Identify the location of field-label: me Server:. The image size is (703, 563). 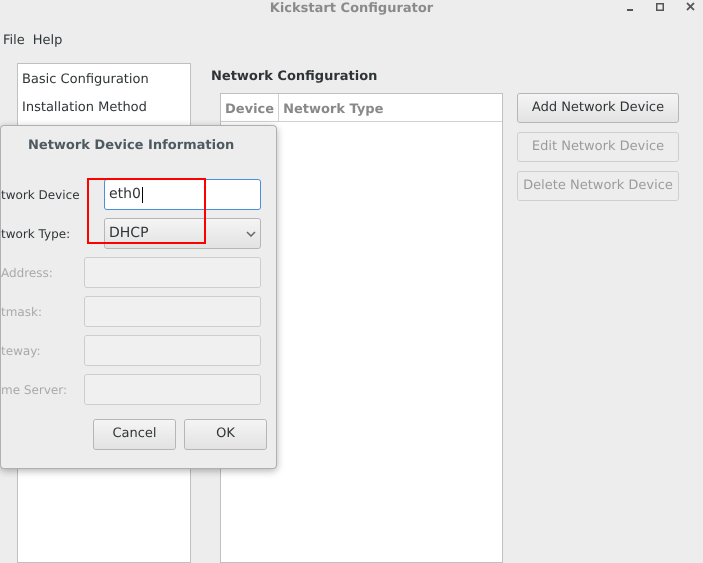
(34, 390).